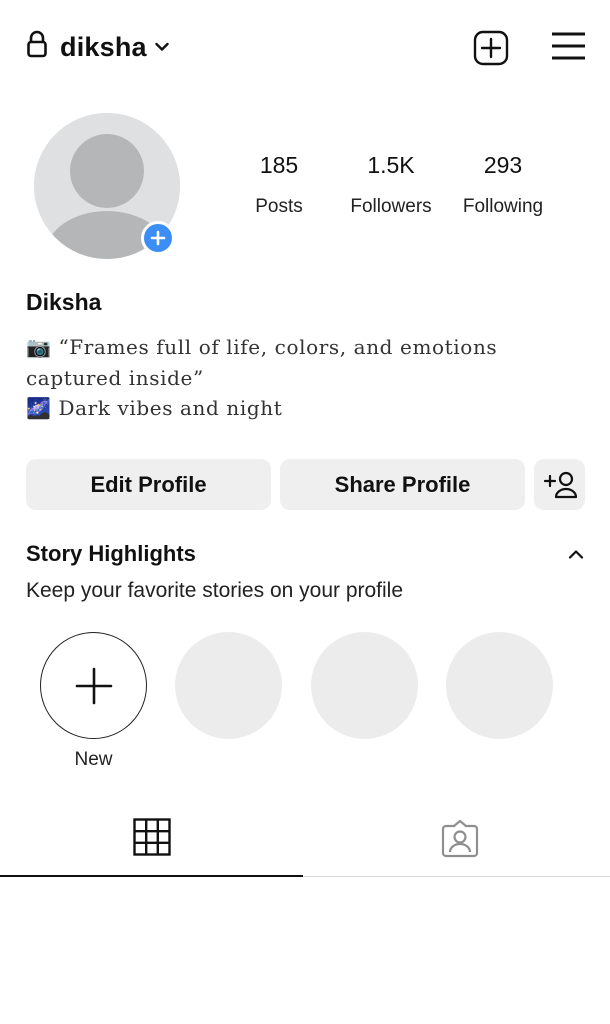 The width and height of the screenshot is (610, 1024). What do you see at coordinates (503, 185) in the screenshot?
I see `stat-following: 293 Following` at bounding box center [503, 185].